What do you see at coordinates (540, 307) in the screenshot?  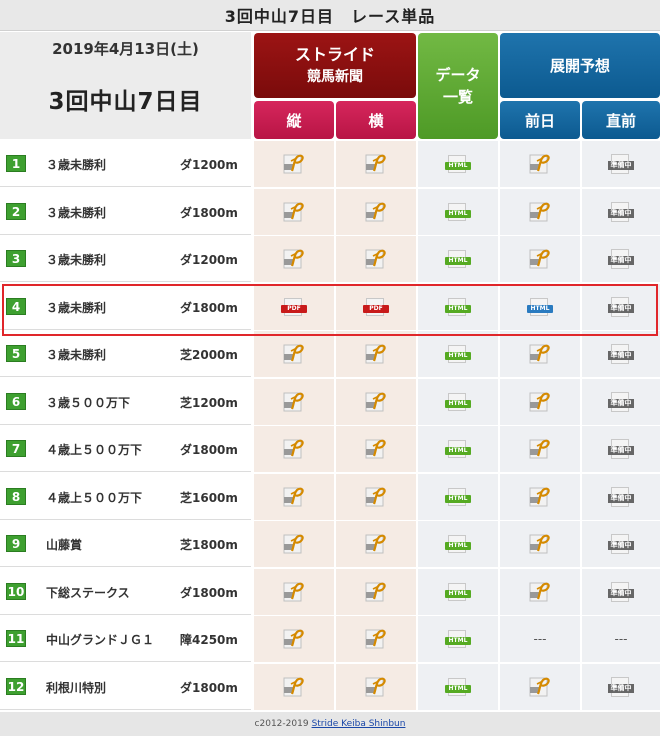 I see `zenjitsu-link: HTML` at bounding box center [540, 307].